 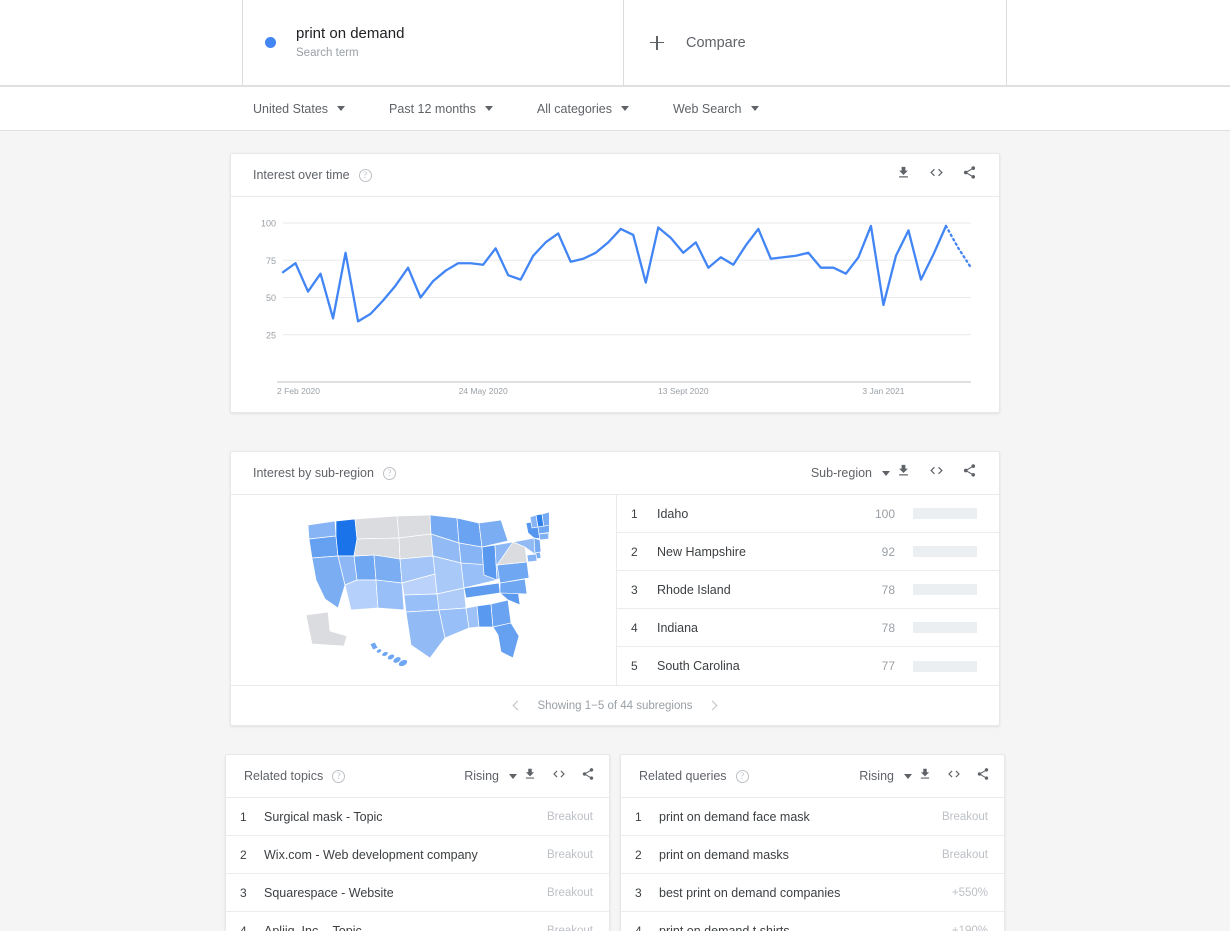 What do you see at coordinates (500, 613) in the screenshot?
I see `map-state-ga` at bounding box center [500, 613].